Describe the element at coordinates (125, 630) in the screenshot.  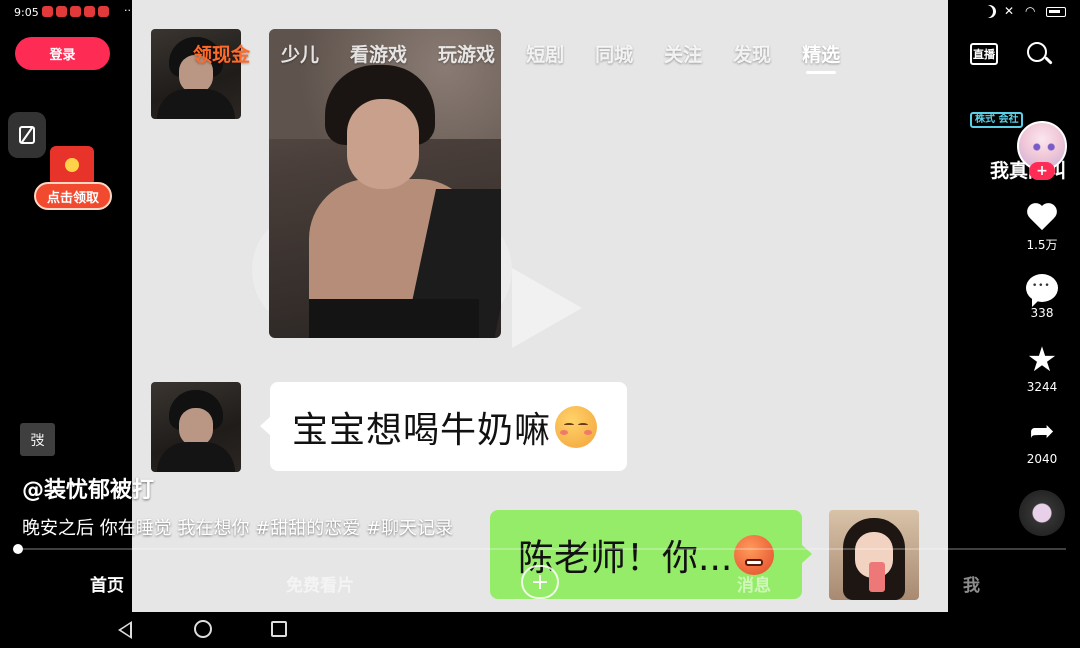
I see `back-icon` at that location.